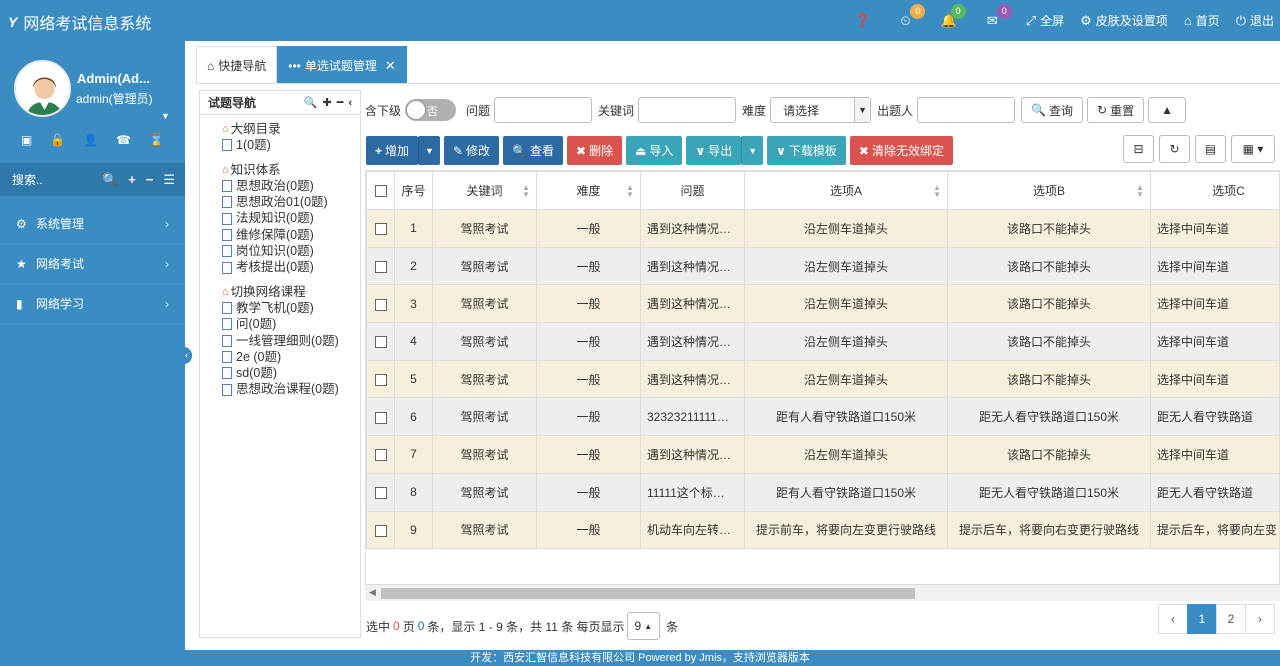  I want to click on select-all-header, so click(380, 190).